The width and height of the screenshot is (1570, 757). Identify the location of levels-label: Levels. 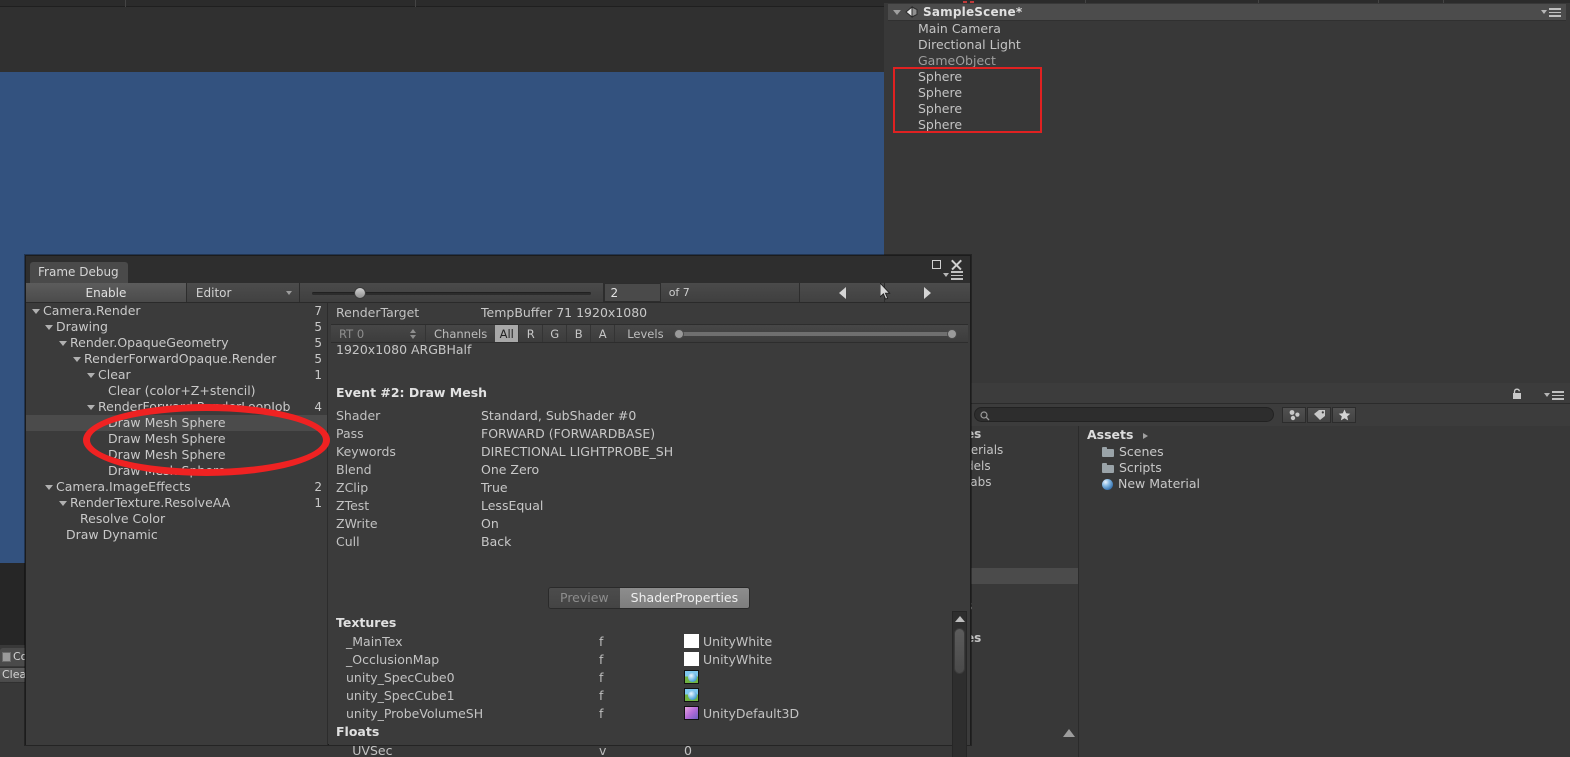
(642, 333).